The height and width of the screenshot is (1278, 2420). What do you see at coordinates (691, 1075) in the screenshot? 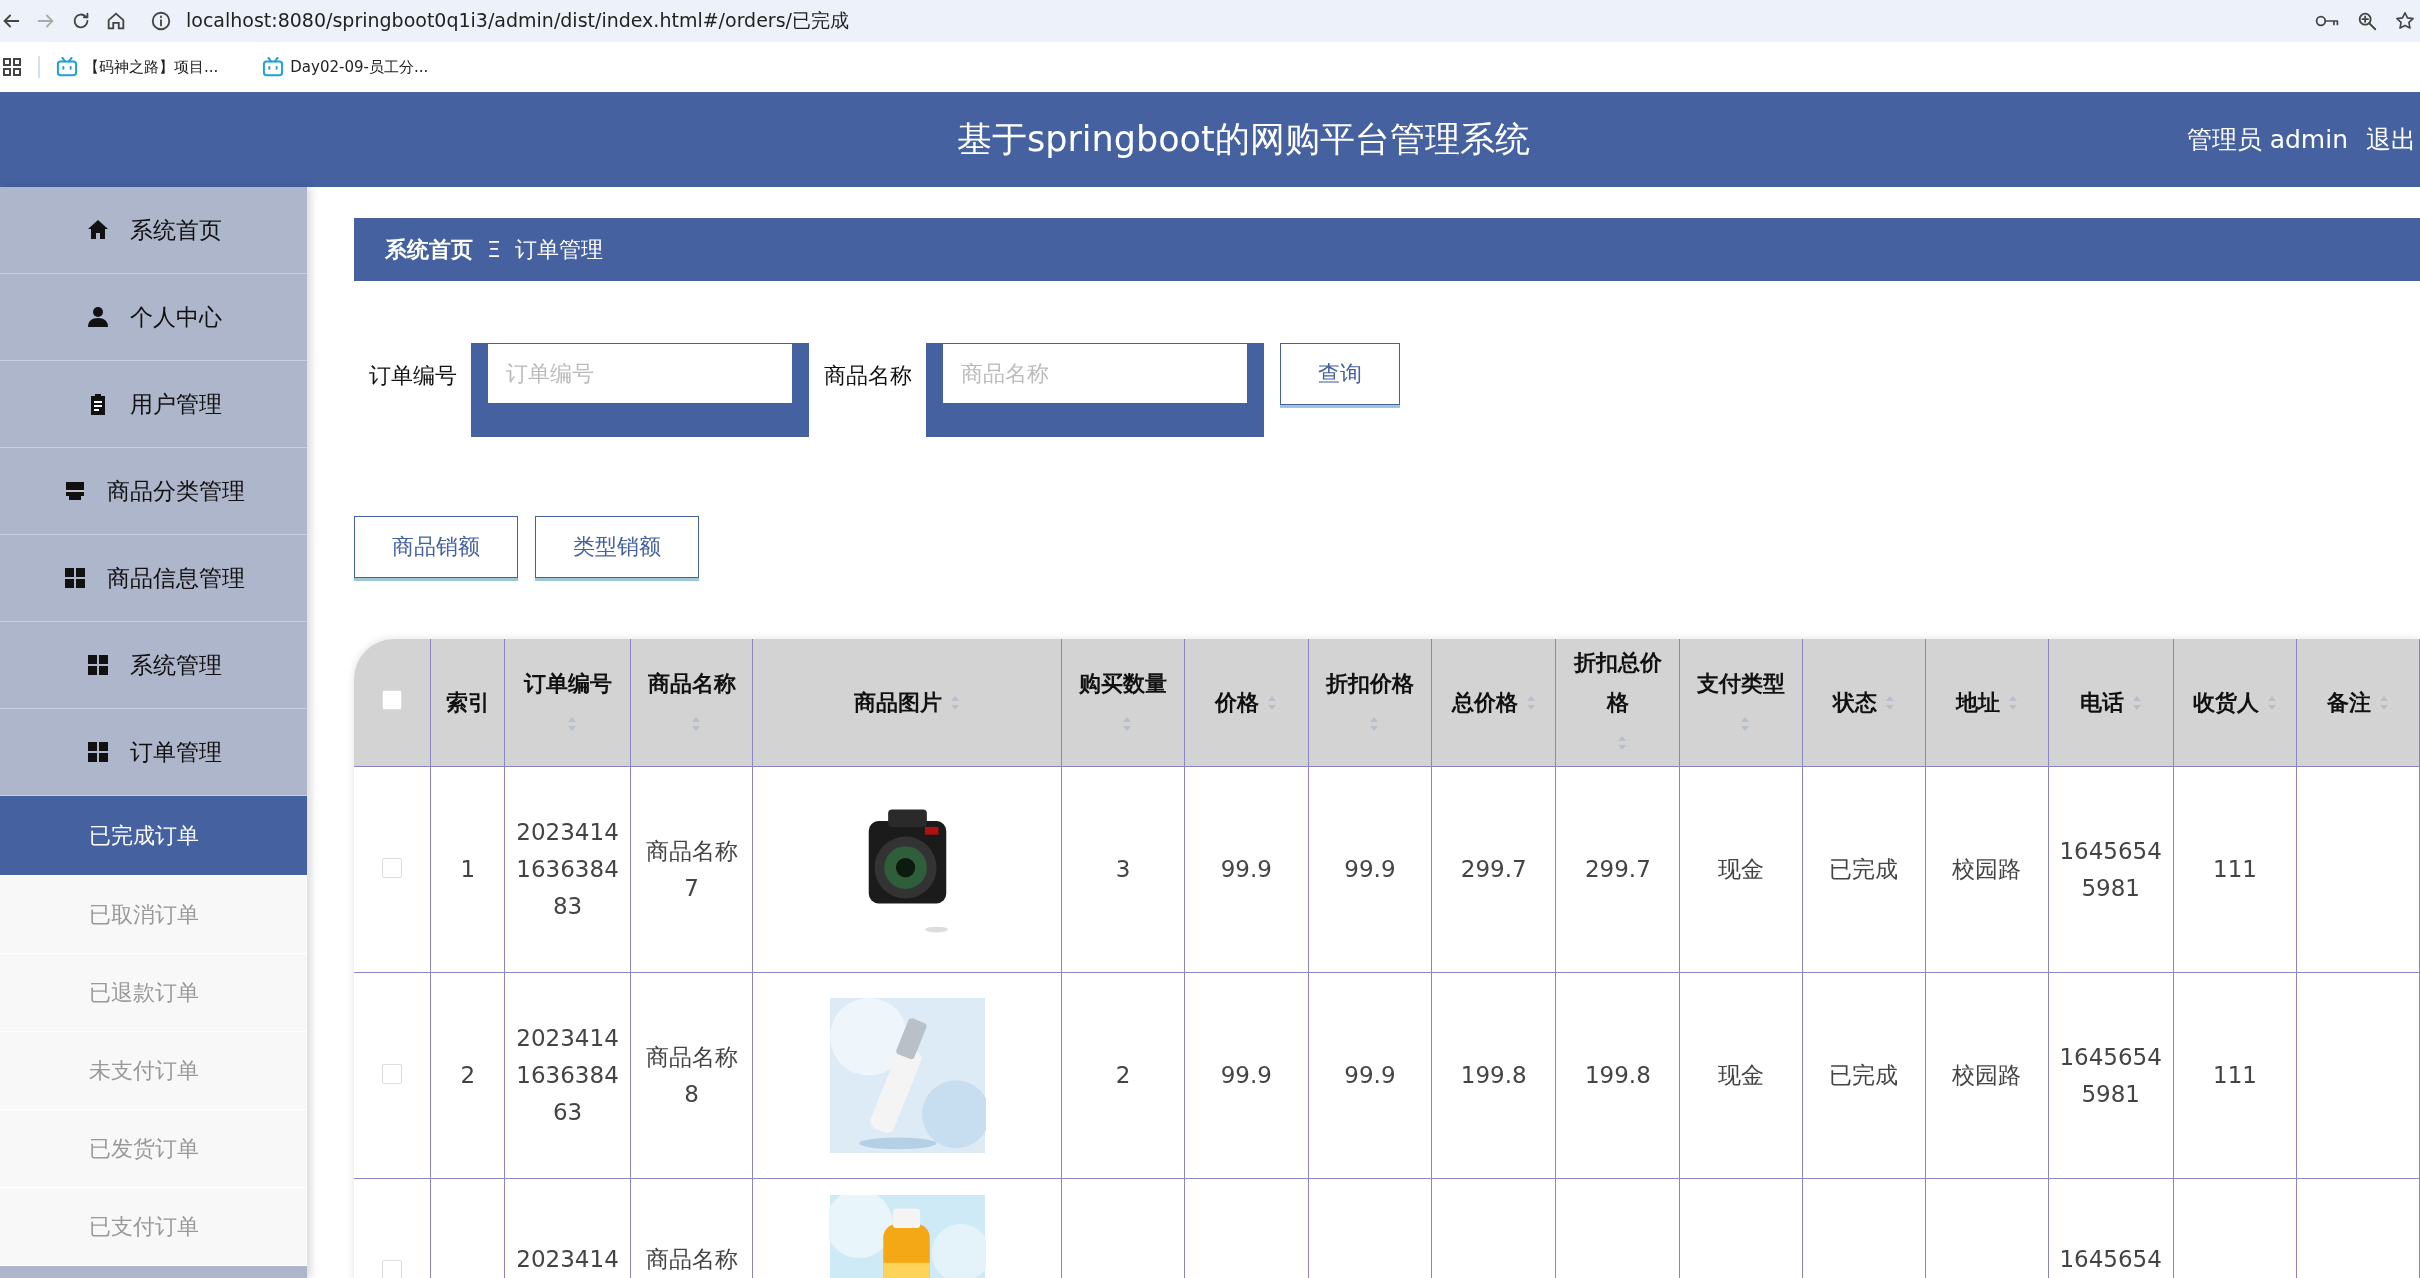
I see `table-cell-text: 商品名称8` at bounding box center [691, 1075].